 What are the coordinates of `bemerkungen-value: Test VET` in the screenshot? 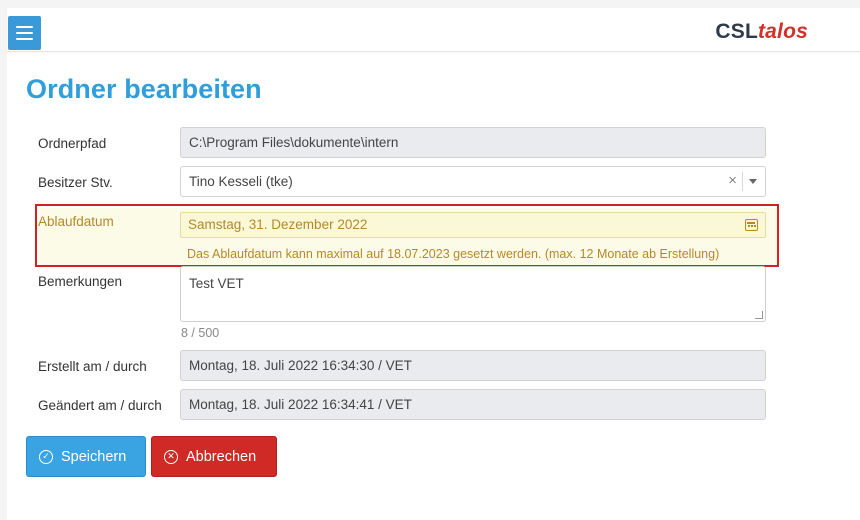 It's located at (216, 283).